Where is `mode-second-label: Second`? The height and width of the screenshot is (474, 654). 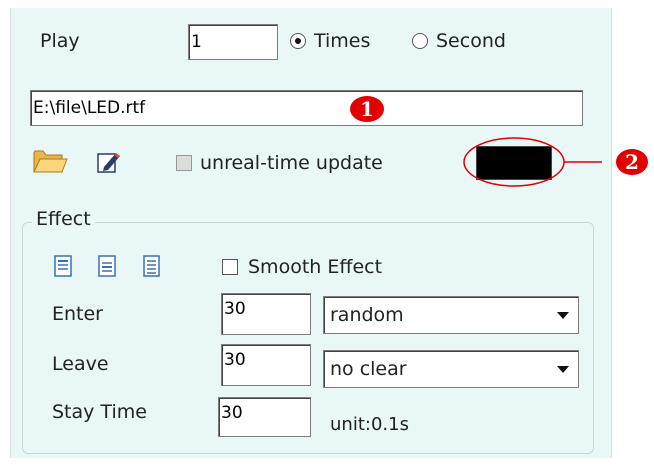
mode-second-label: Second is located at coordinates (471, 41).